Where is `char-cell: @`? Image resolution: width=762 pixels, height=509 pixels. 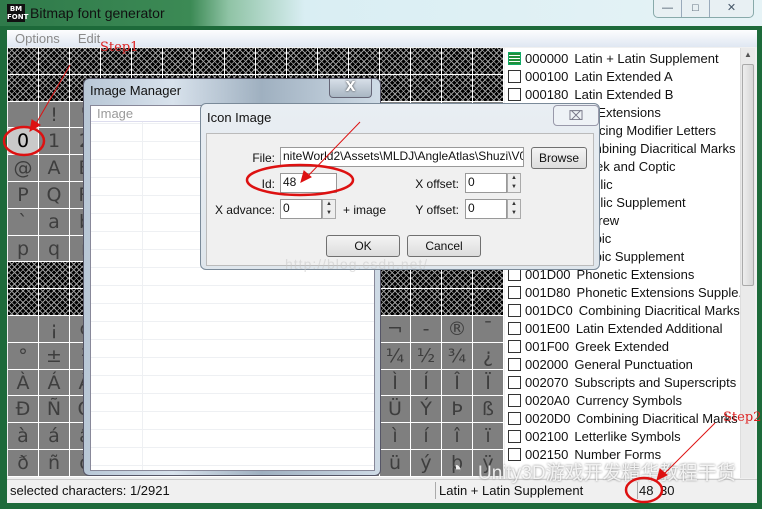 char-cell: @ is located at coordinates (23, 168).